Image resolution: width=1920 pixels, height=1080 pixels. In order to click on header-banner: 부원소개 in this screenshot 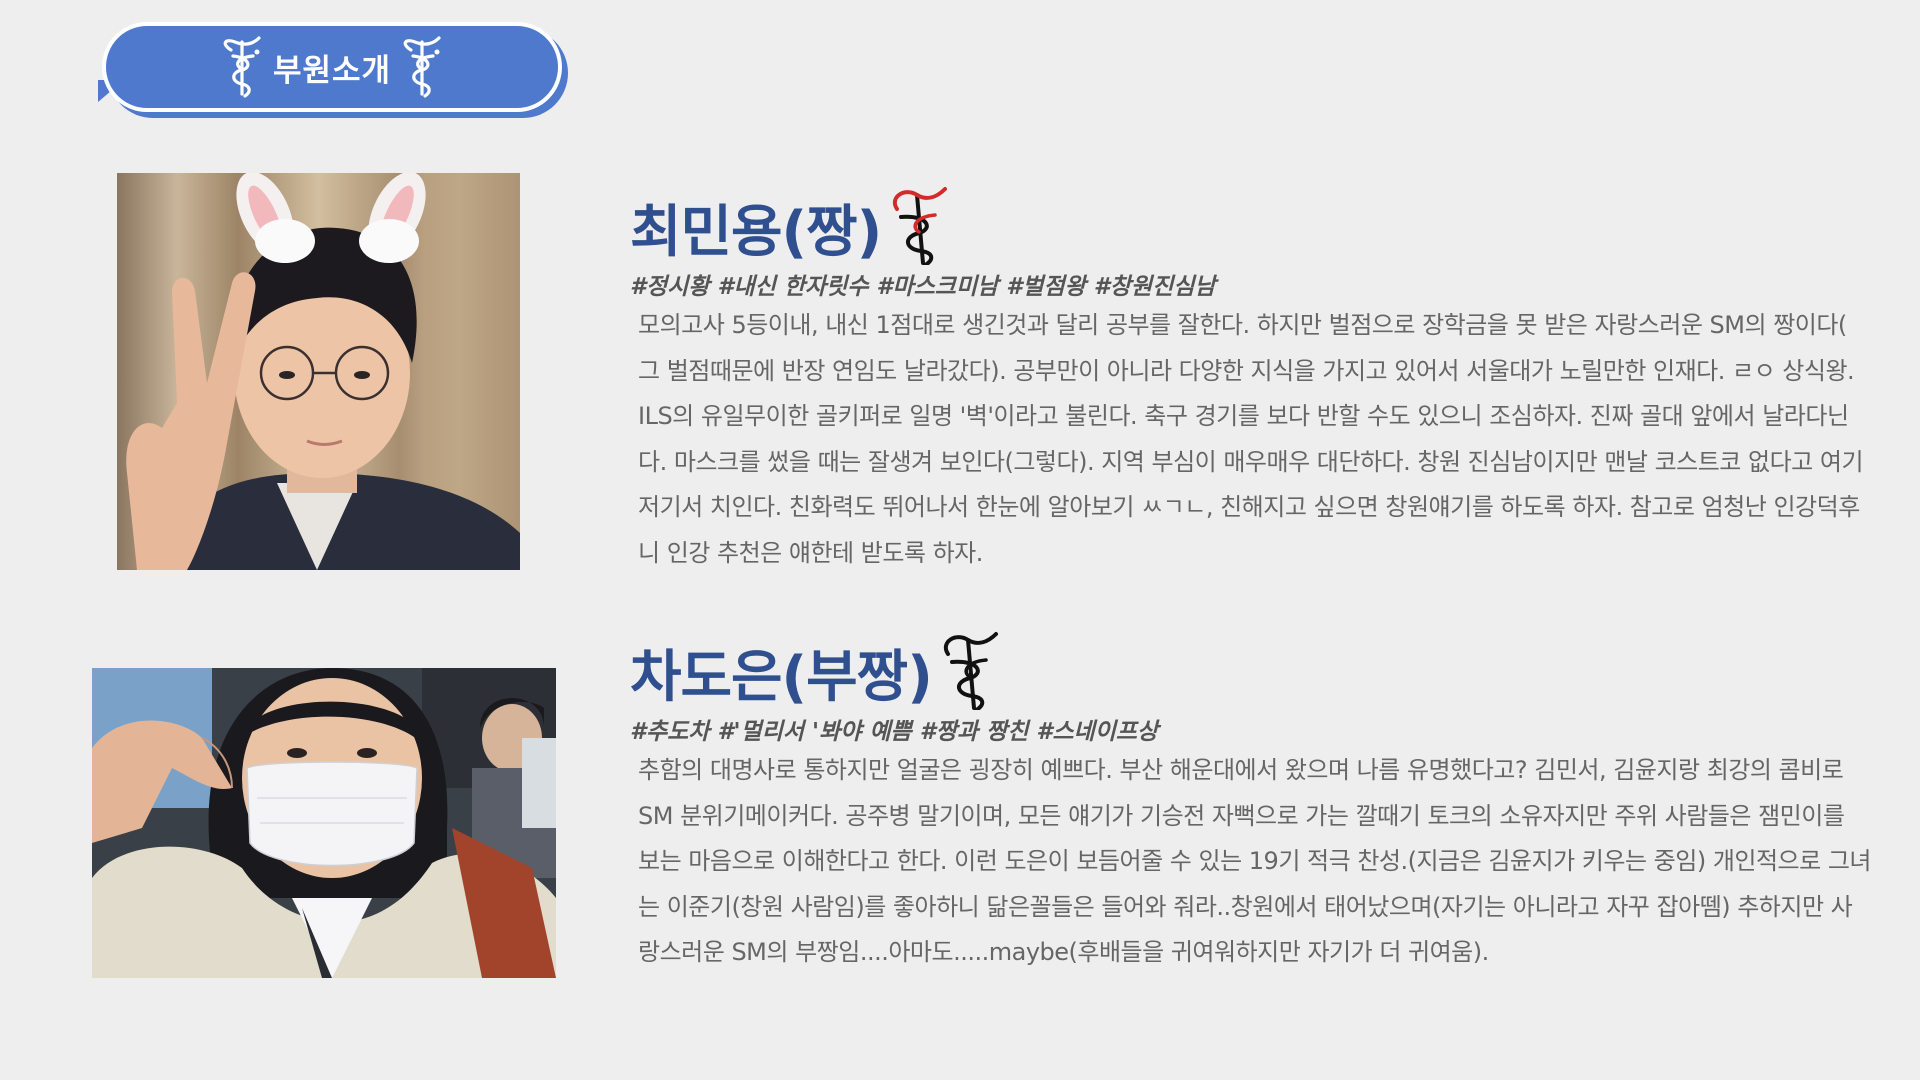, I will do `click(332, 67)`.